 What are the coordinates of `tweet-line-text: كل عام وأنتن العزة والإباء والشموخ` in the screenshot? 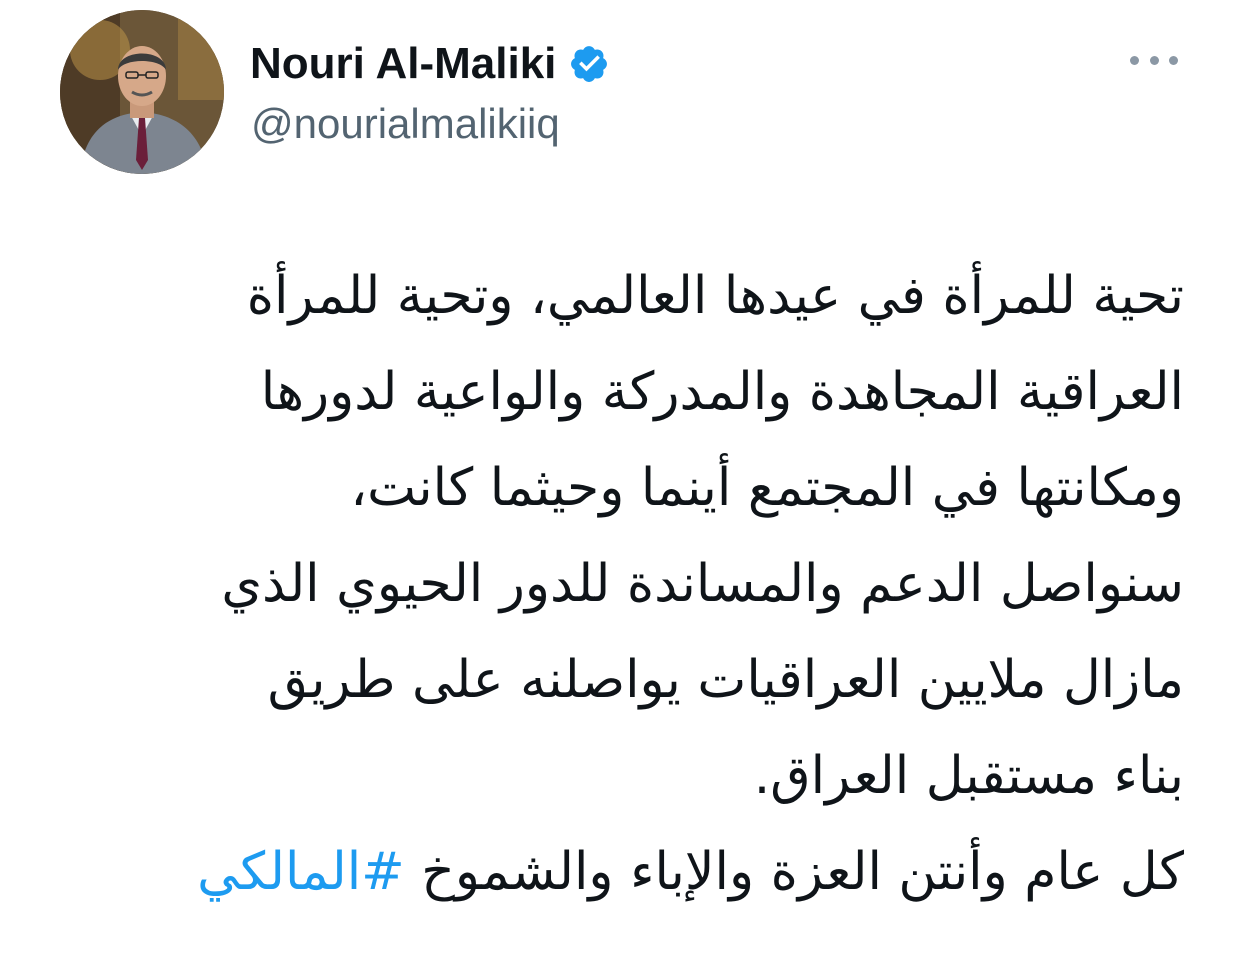 It's located at (794, 872).